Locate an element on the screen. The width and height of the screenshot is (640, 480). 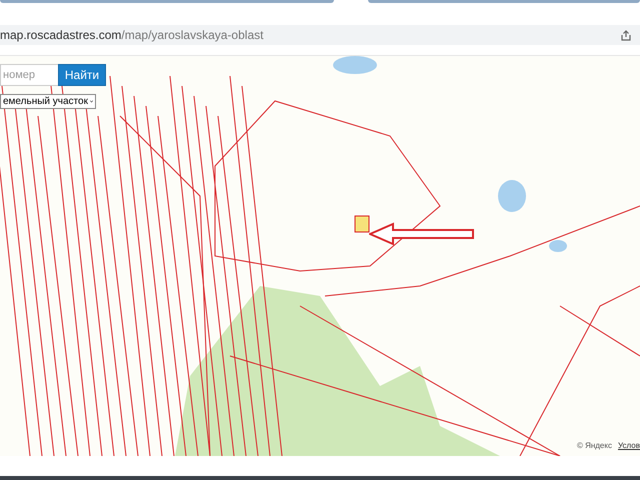
share-icon is located at coordinates (626, 35).